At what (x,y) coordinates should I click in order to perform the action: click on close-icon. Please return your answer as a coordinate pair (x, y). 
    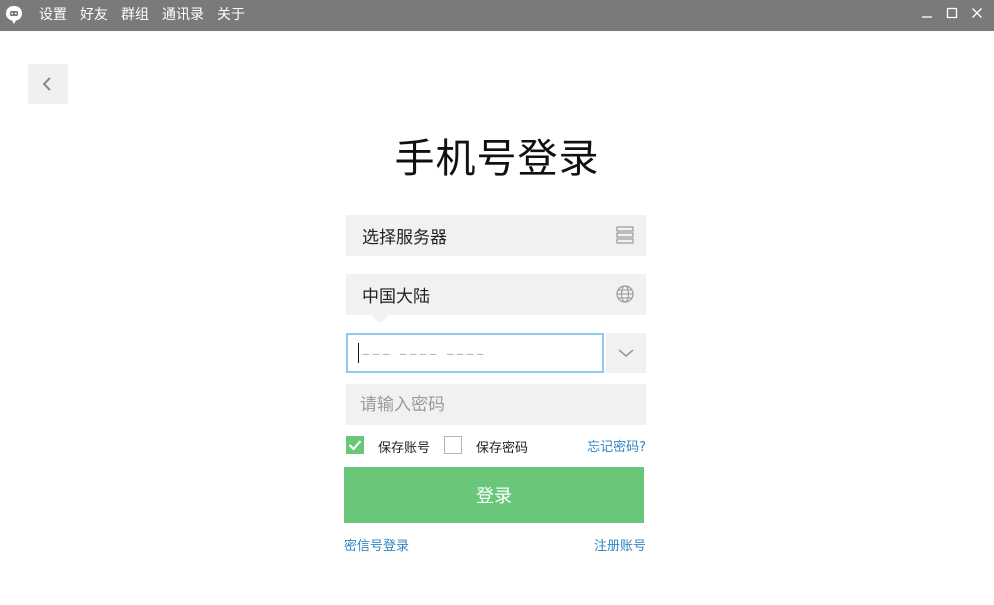
    Looking at the image, I should click on (977, 13).